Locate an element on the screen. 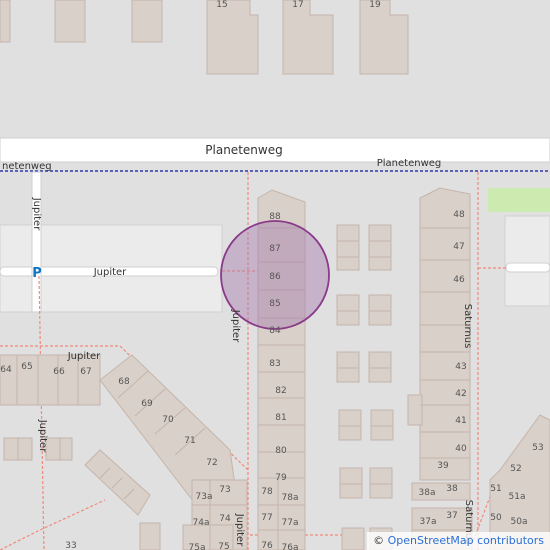 This screenshot has height=550, width=550. house-number: 78 is located at coordinates (267, 492).